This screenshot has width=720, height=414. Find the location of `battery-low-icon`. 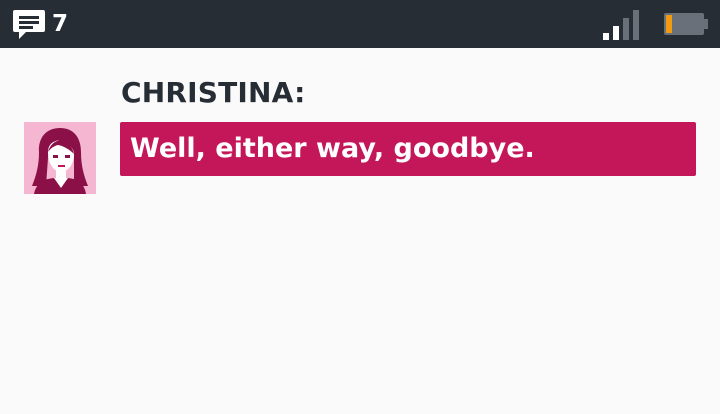

battery-low-icon is located at coordinates (686, 24).